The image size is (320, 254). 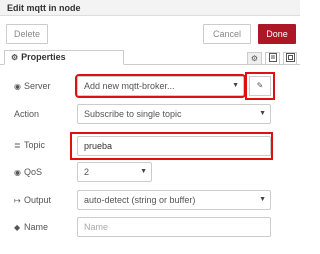 I want to click on action-select-value: Subscribe to single topic, so click(x=133, y=114).